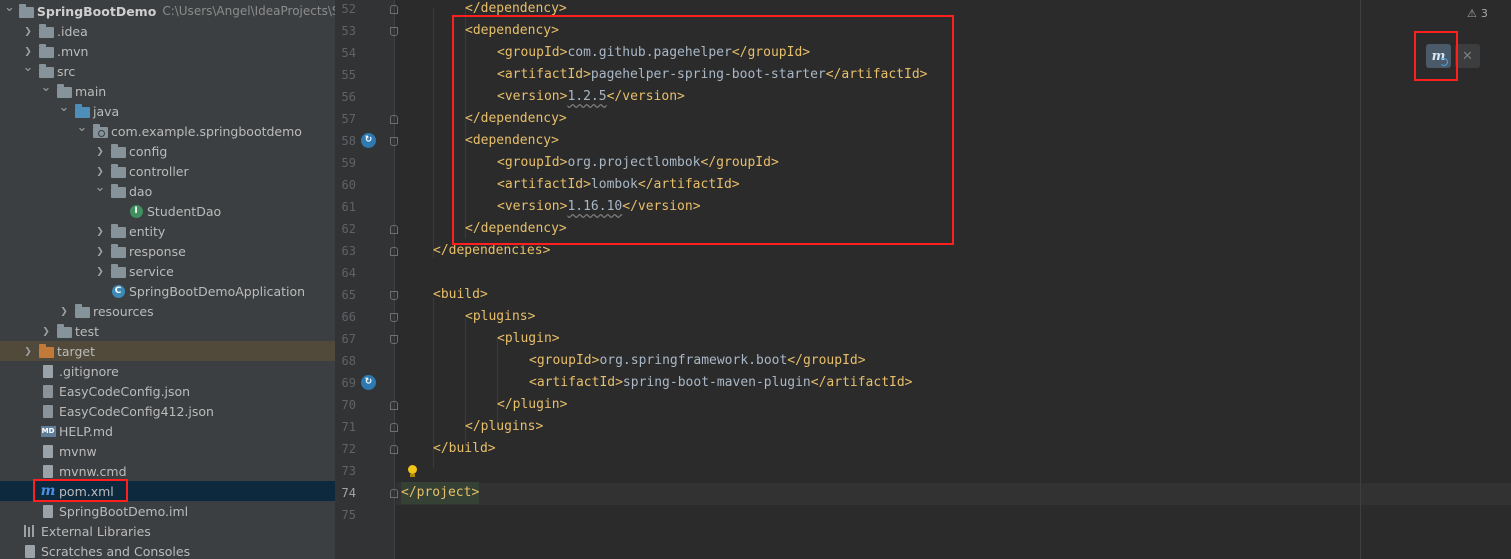 The height and width of the screenshot is (559, 1511). What do you see at coordinates (1467, 56) in the screenshot?
I see `close-icon: ✕` at bounding box center [1467, 56].